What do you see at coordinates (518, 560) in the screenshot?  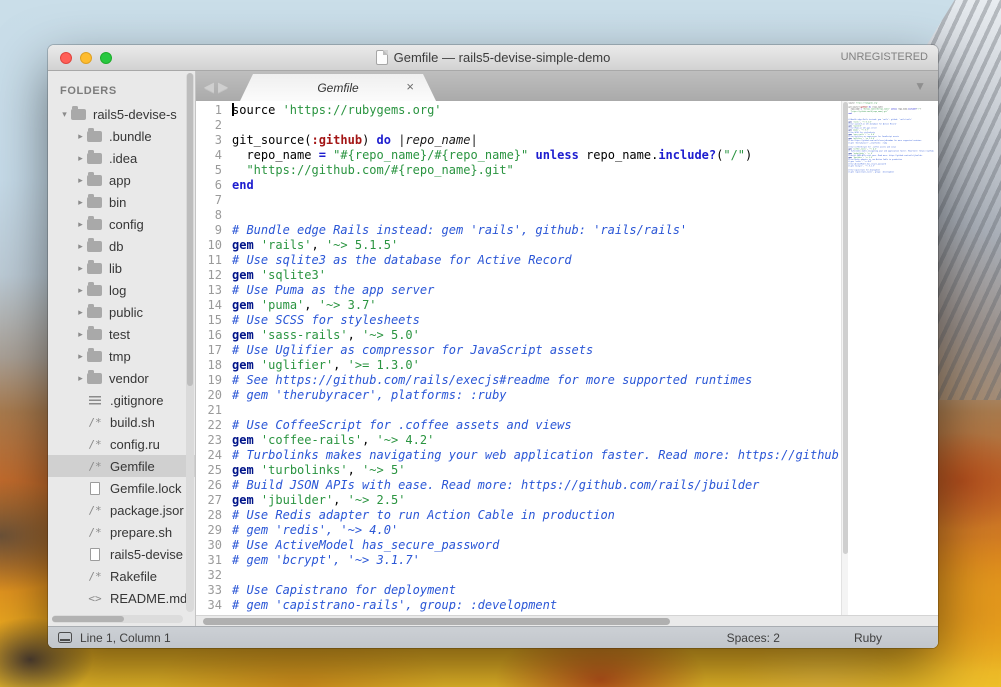 I see `code-line: 31 # gem 'bcrypt', '~> 3.1.7'` at bounding box center [518, 560].